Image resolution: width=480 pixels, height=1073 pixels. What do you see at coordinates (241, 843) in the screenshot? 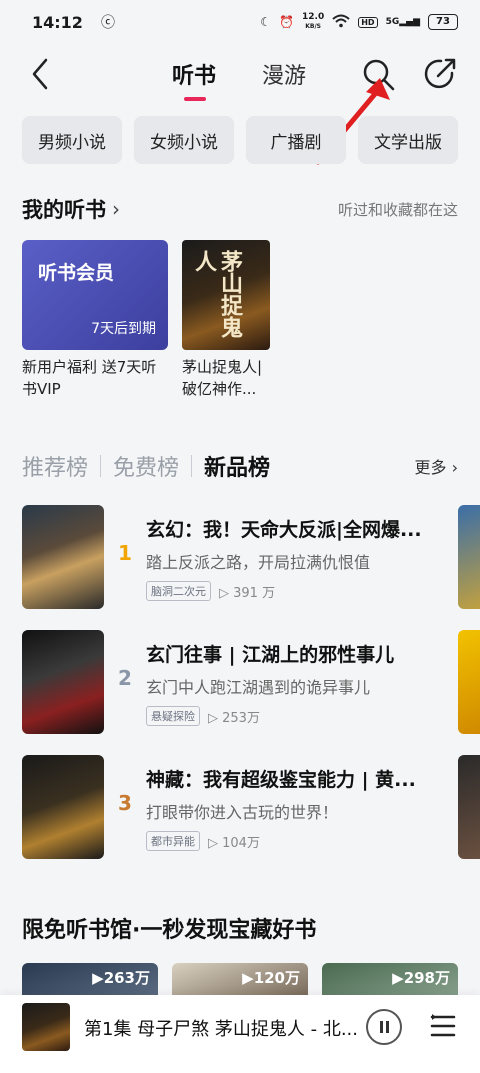
I see `play-count-value: 104万` at bounding box center [241, 843].